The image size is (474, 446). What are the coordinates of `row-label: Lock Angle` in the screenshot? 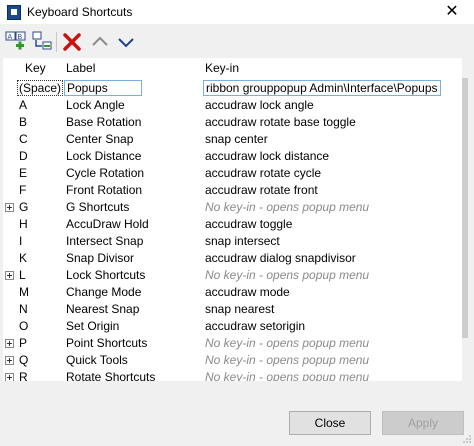 It's located at (95, 105).